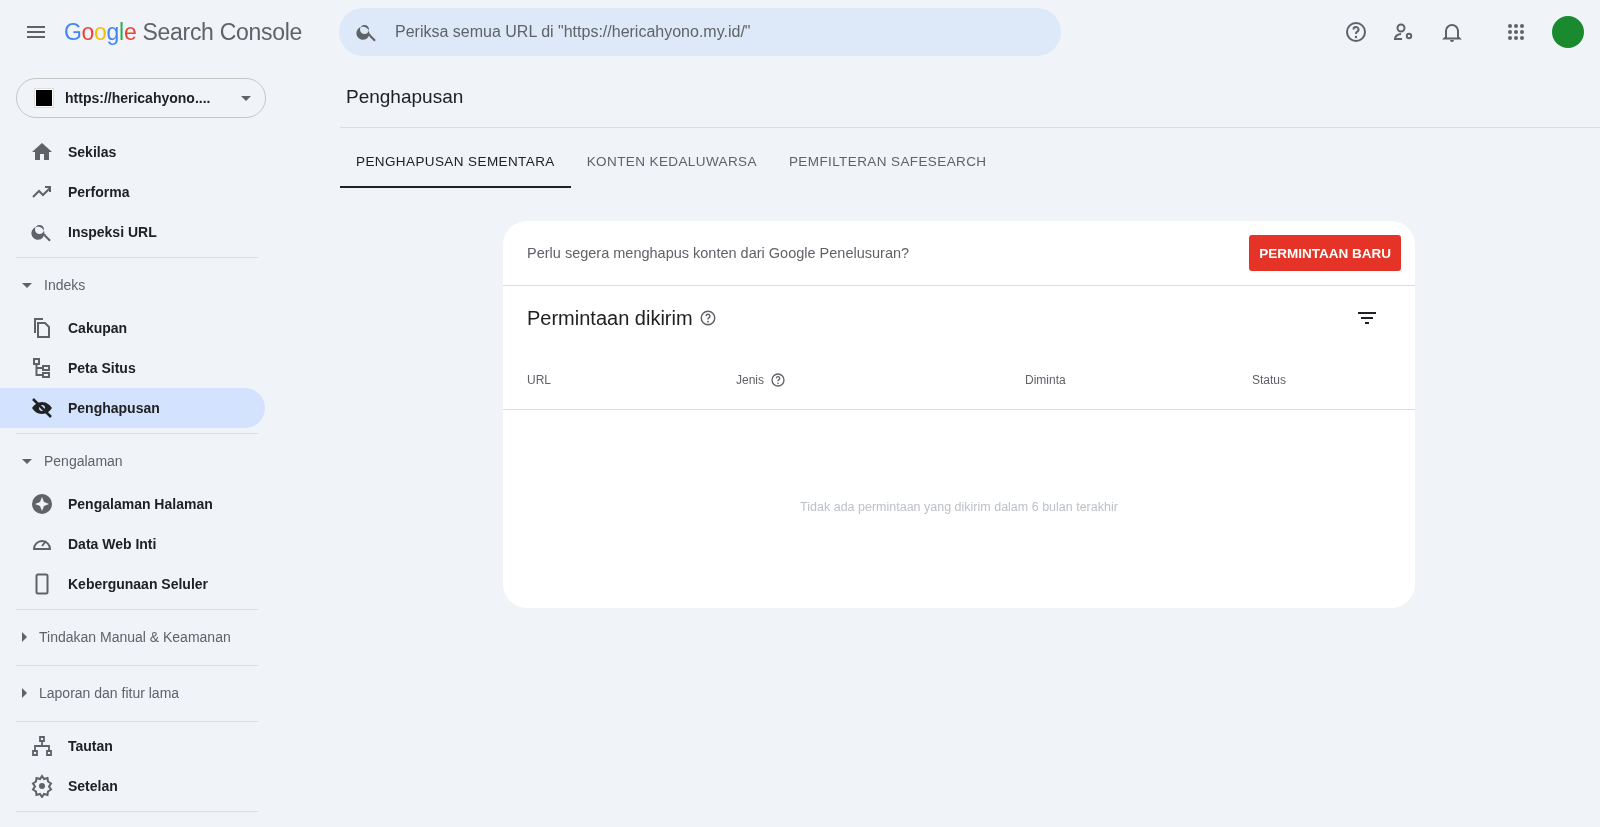 The image size is (1600, 827). Describe the element at coordinates (959, 506) in the screenshot. I see `empty-message: Tidak ada permintaan yang dikirim dalam 6 bulan terakhir` at that location.